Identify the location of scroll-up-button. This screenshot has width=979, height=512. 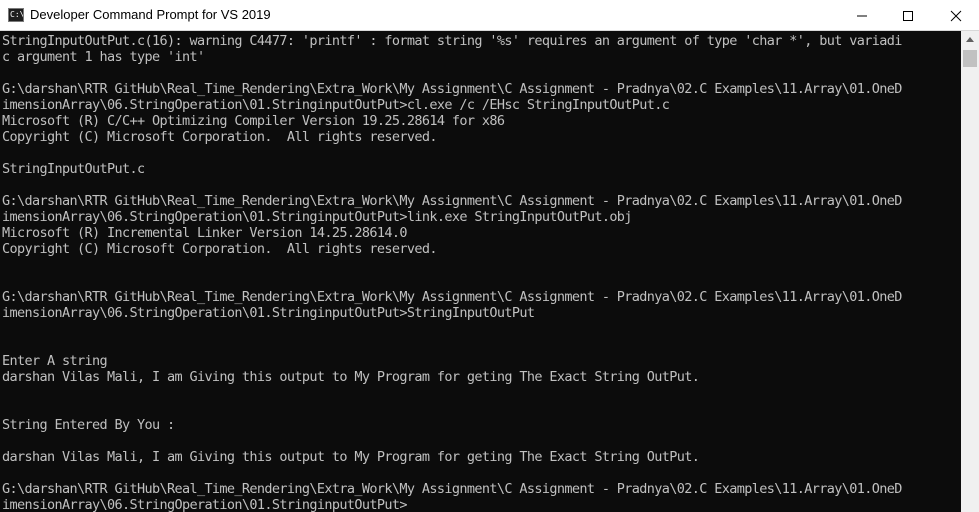
(970, 39).